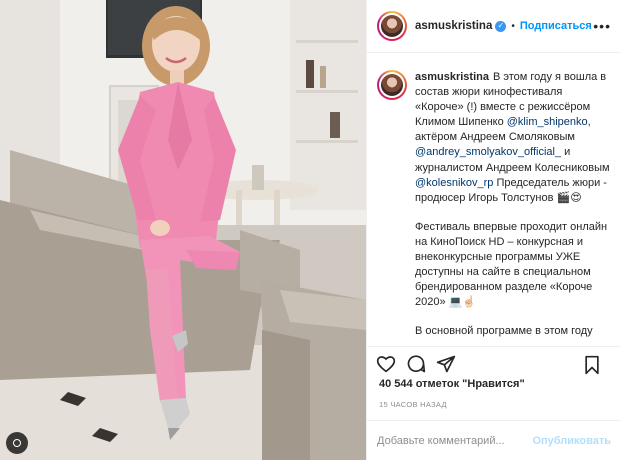 Image resolution: width=620 pixels, height=460 pixels. Describe the element at coordinates (413, 404) in the screenshot. I see `post-timestamp: 15 ЧАСОВ НАЗАД` at that location.